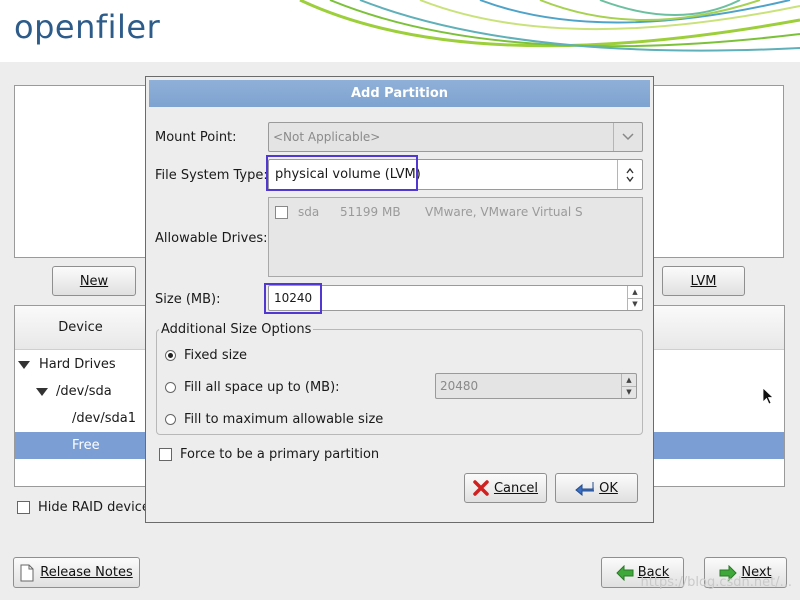 This screenshot has height=600, width=800. Describe the element at coordinates (399, 93) in the screenshot. I see `dialog-title: Add Partition` at that location.